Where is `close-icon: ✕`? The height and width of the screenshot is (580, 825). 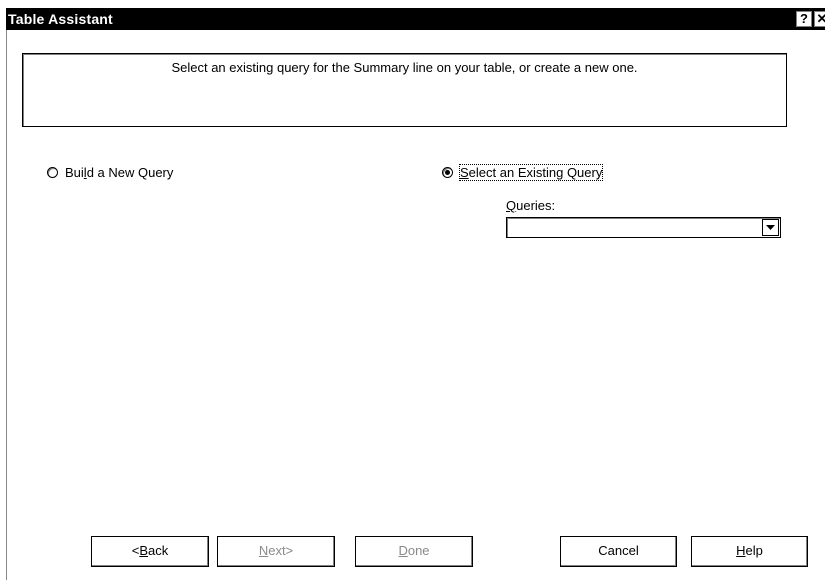 close-icon: ✕ is located at coordinates (820, 18).